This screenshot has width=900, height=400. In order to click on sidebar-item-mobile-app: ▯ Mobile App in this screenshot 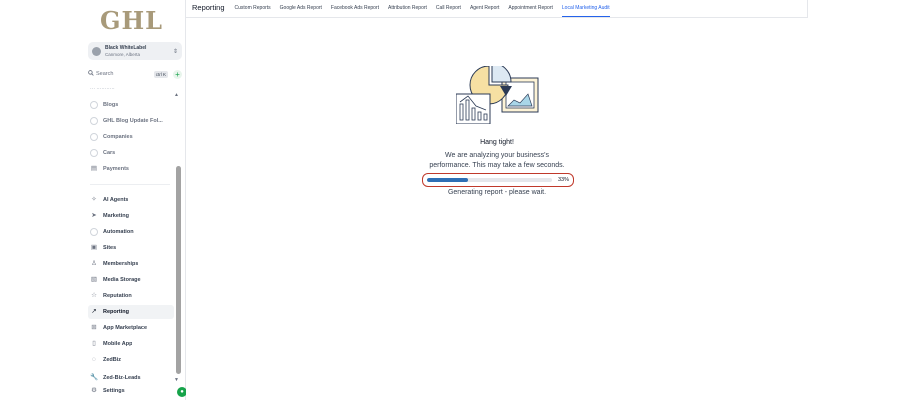, I will do `click(131, 344)`.